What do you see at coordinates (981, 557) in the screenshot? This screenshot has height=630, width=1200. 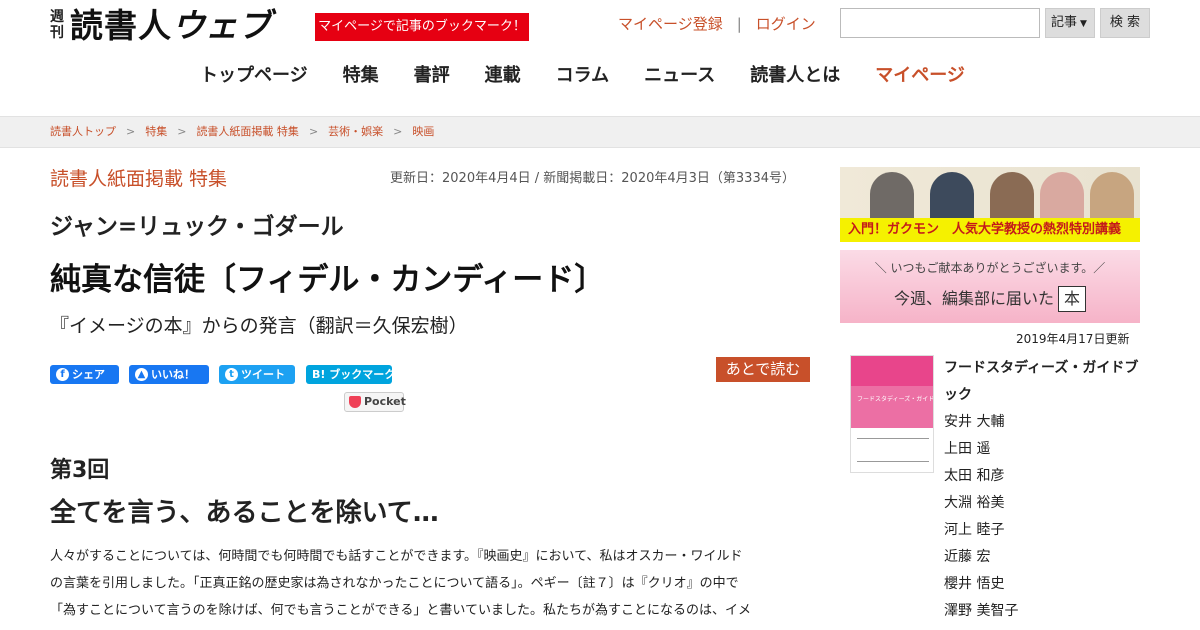 I see `book-author: 近藤 宏` at bounding box center [981, 557].